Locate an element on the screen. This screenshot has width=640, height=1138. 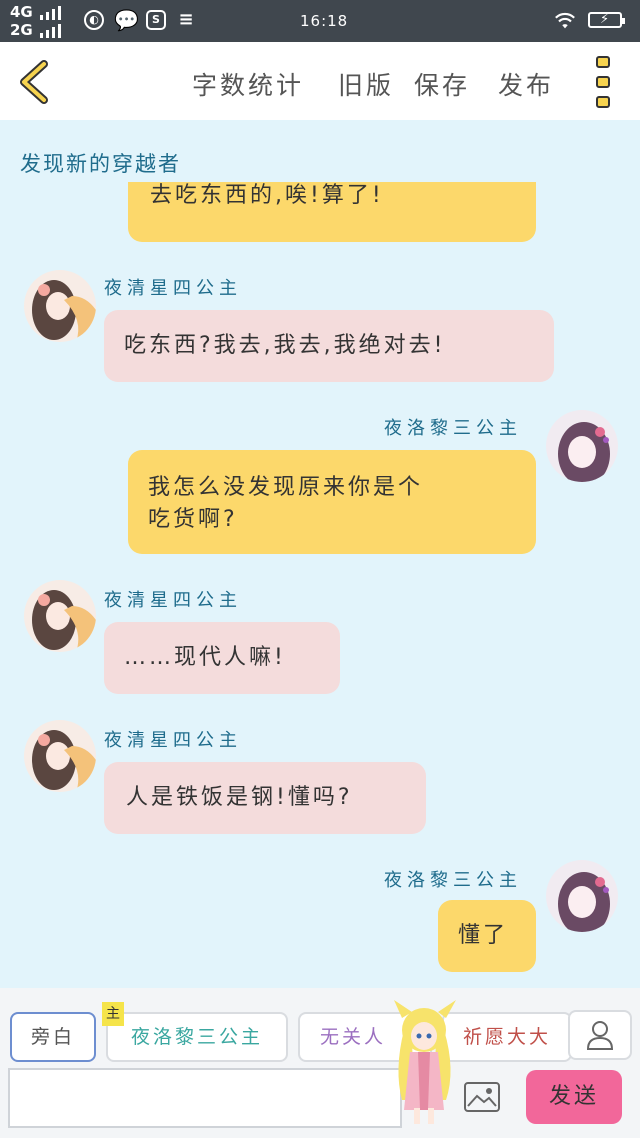
word-count-button: 字数统计 is located at coordinates (248, 84).